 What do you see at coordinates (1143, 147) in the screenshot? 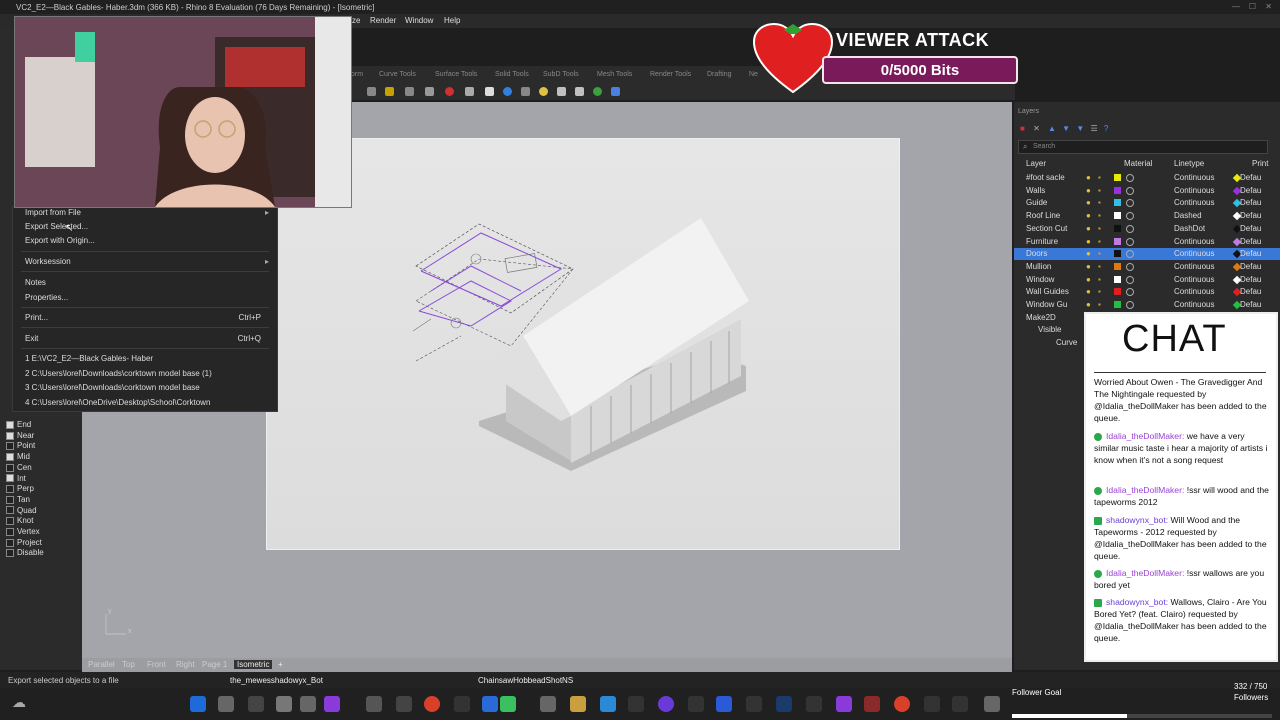
I see `layer-search-box: ⌕ Search` at bounding box center [1143, 147].